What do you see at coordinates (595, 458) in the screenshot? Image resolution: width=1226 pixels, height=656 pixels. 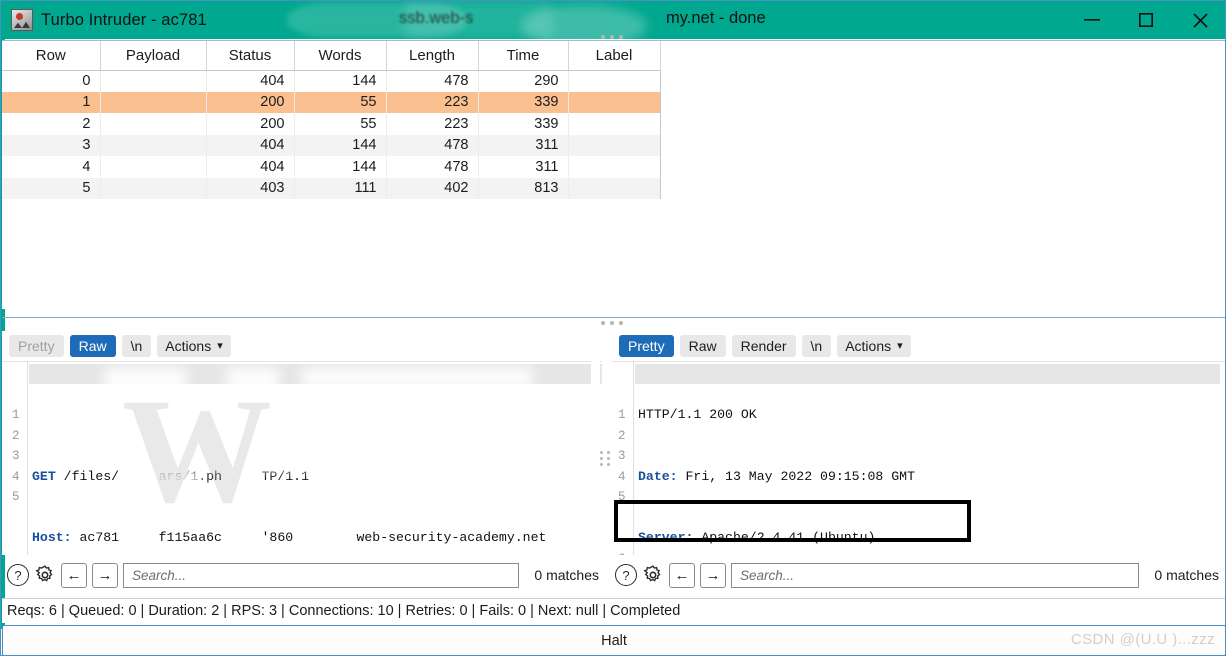 I see `request-scroll-gap` at bounding box center [595, 458].